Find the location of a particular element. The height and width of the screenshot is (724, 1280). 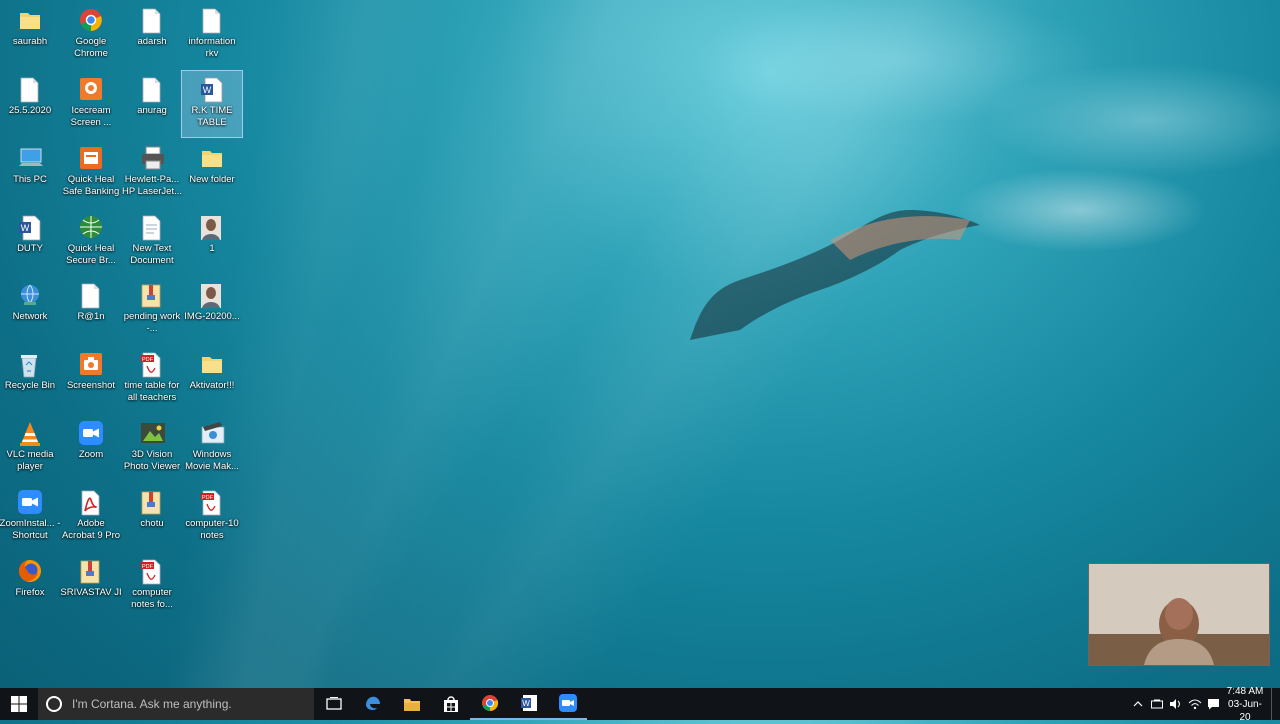

recycle-bin-icon is located at coordinates (30, 365).